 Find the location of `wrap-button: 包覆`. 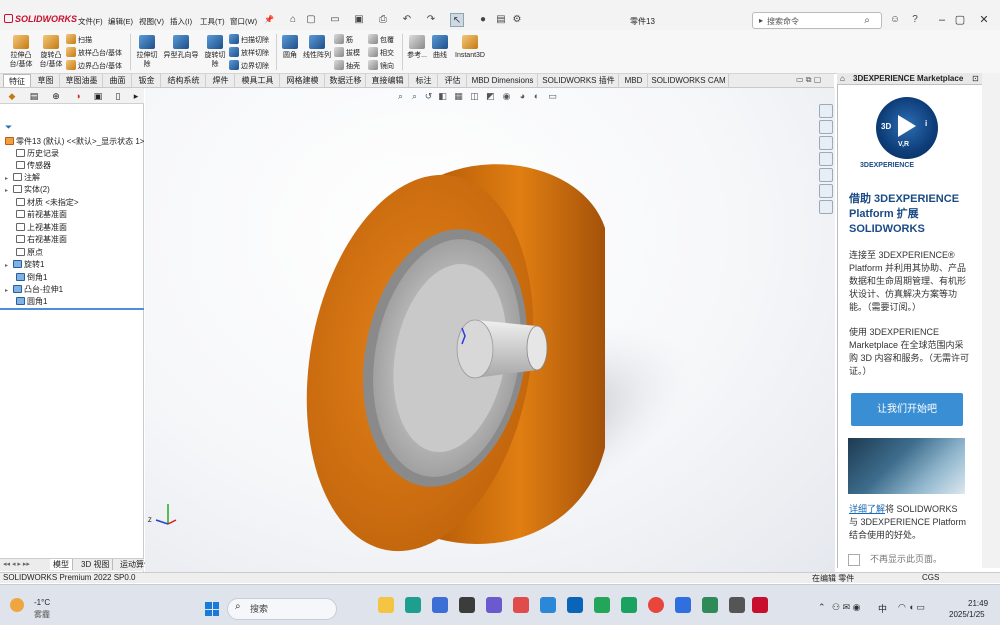

wrap-button: 包覆 is located at coordinates (381, 39).